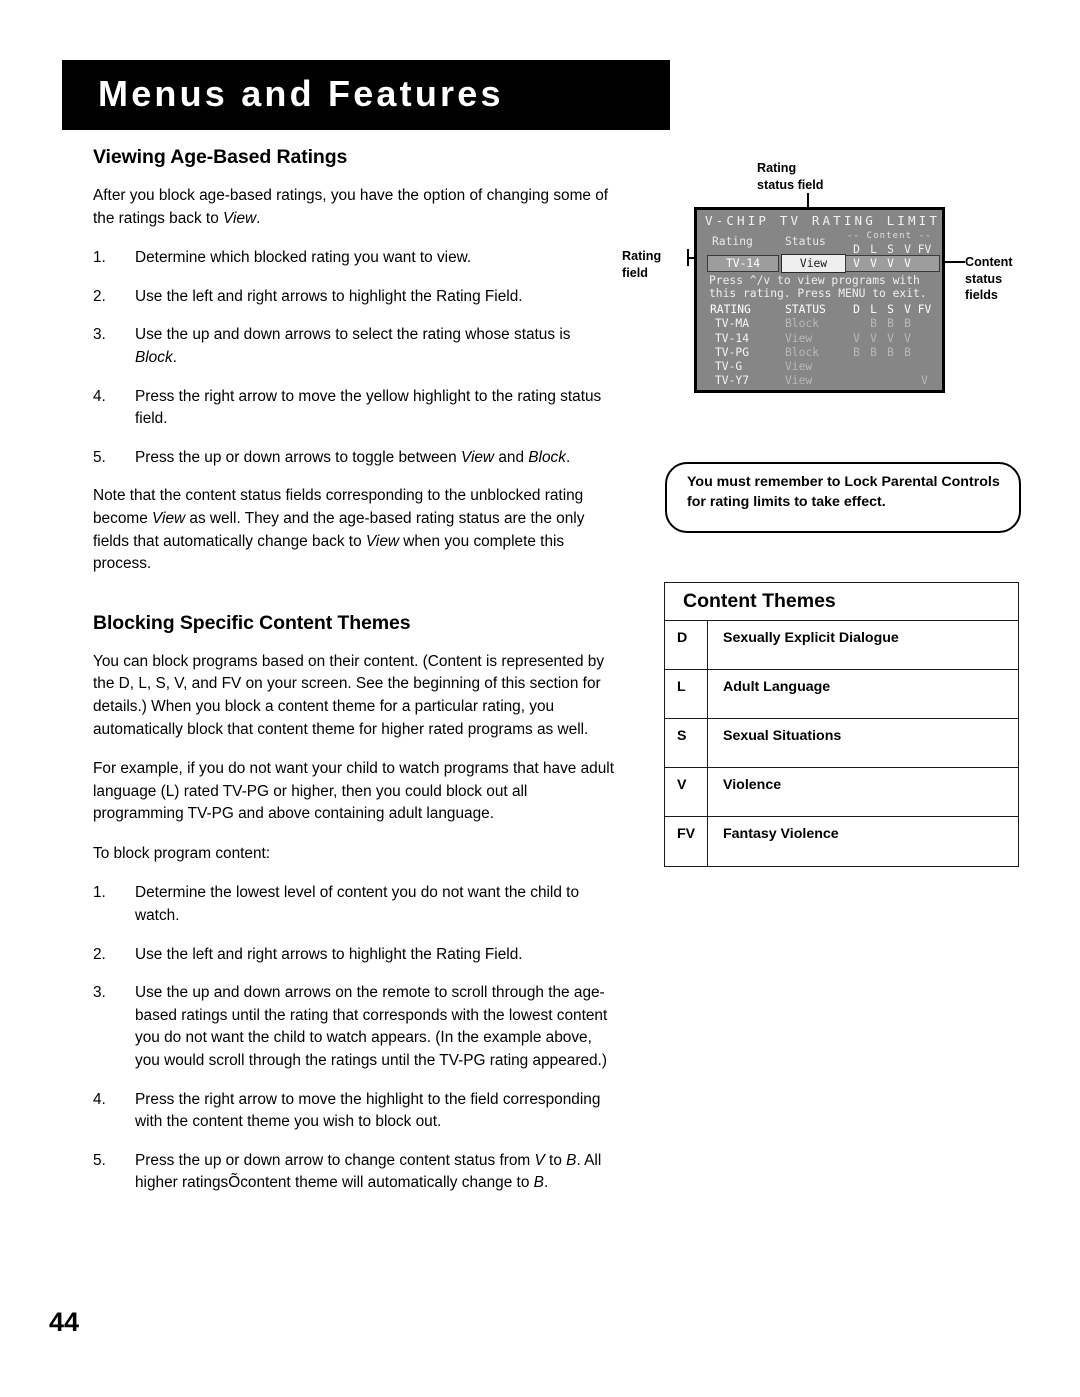 The width and height of the screenshot is (1080, 1397). Describe the element at coordinates (99, 893) in the screenshot. I see `step-number: 1.` at that location.